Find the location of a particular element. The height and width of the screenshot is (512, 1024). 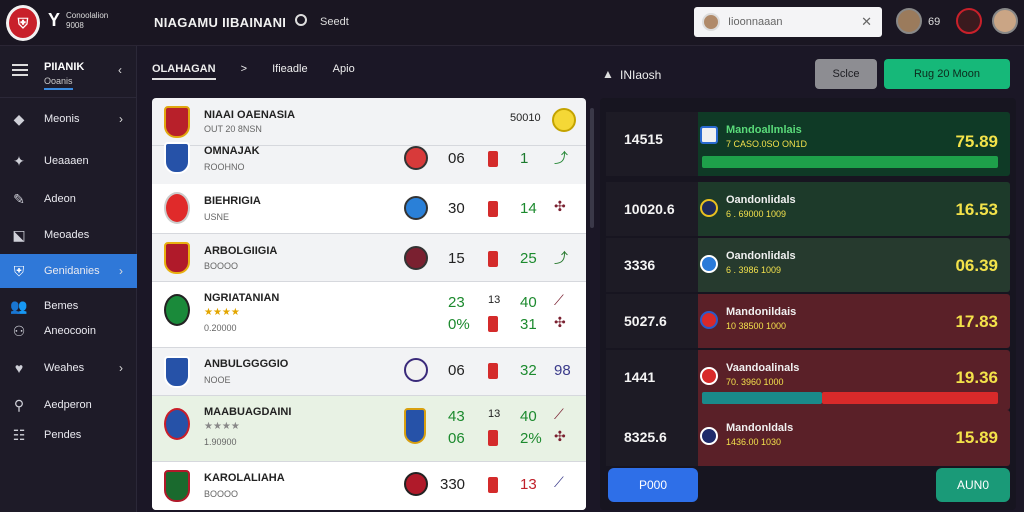

team-subtitle: 1.90900 is located at coordinates (220, 442).